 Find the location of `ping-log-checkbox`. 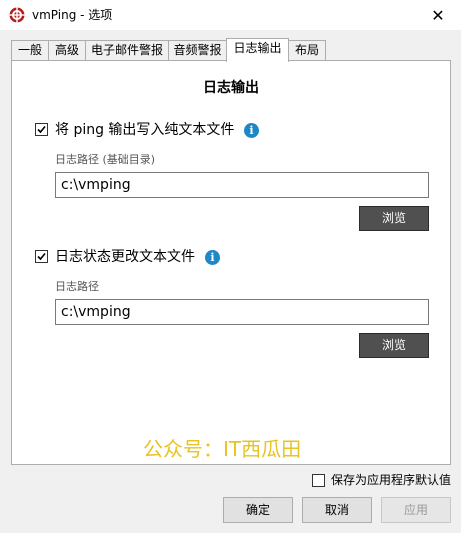

ping-log-checkbox is located at coordinates (41, 129).